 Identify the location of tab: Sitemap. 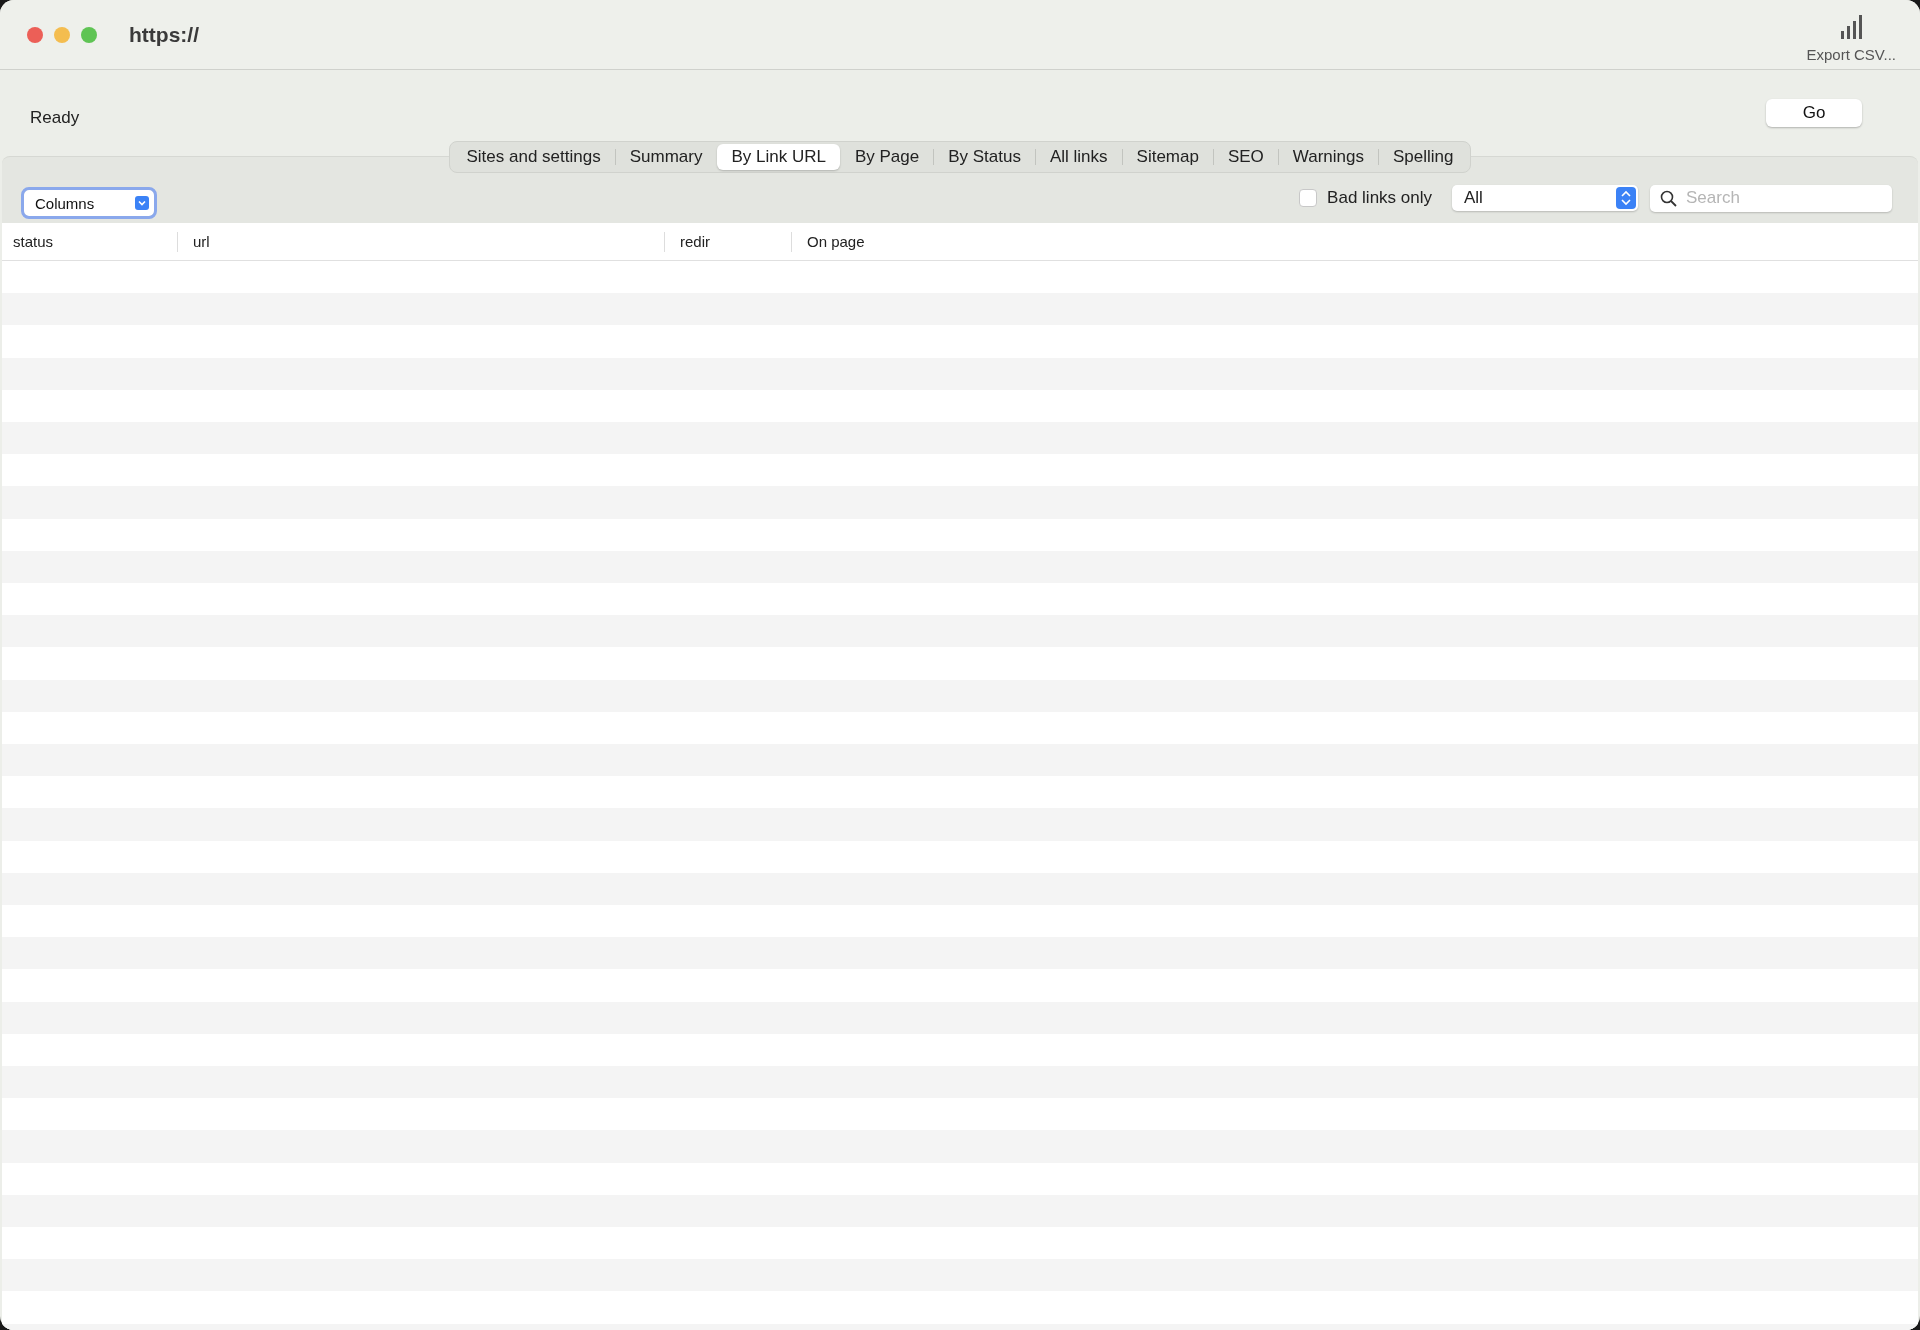
(1167, 157).